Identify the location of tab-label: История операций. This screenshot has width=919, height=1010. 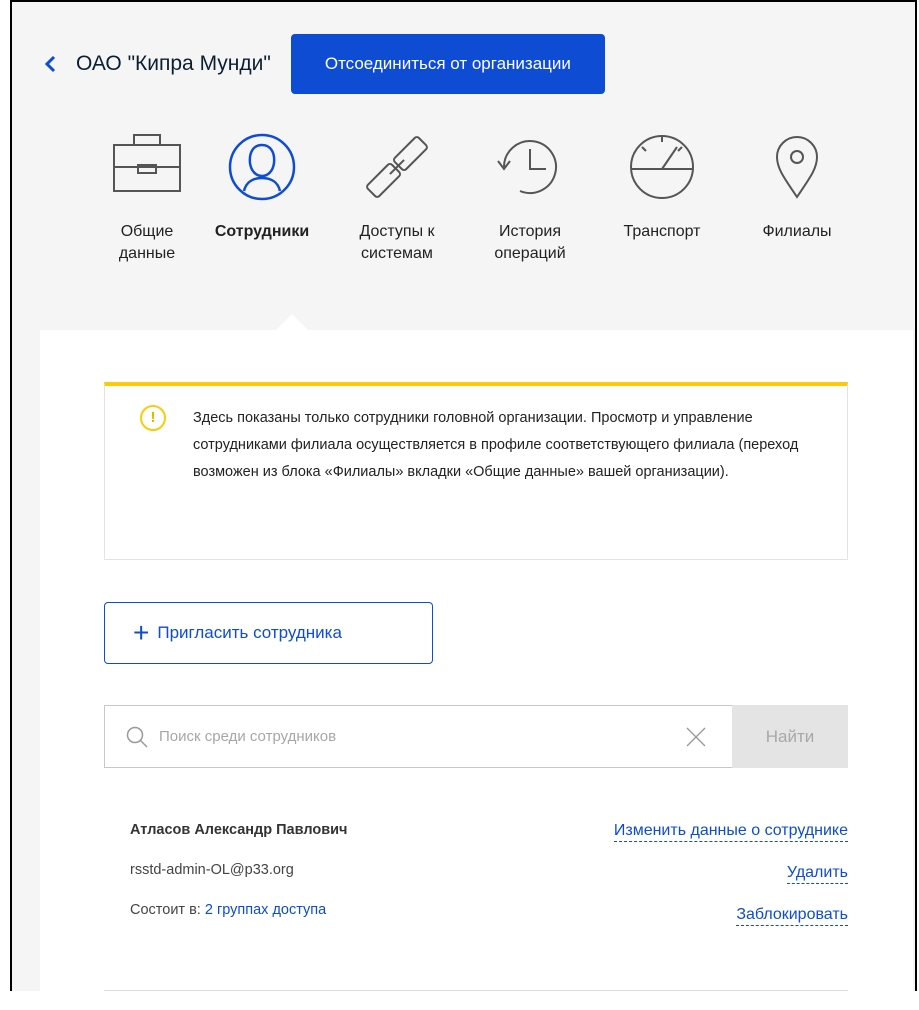
(530, 242).